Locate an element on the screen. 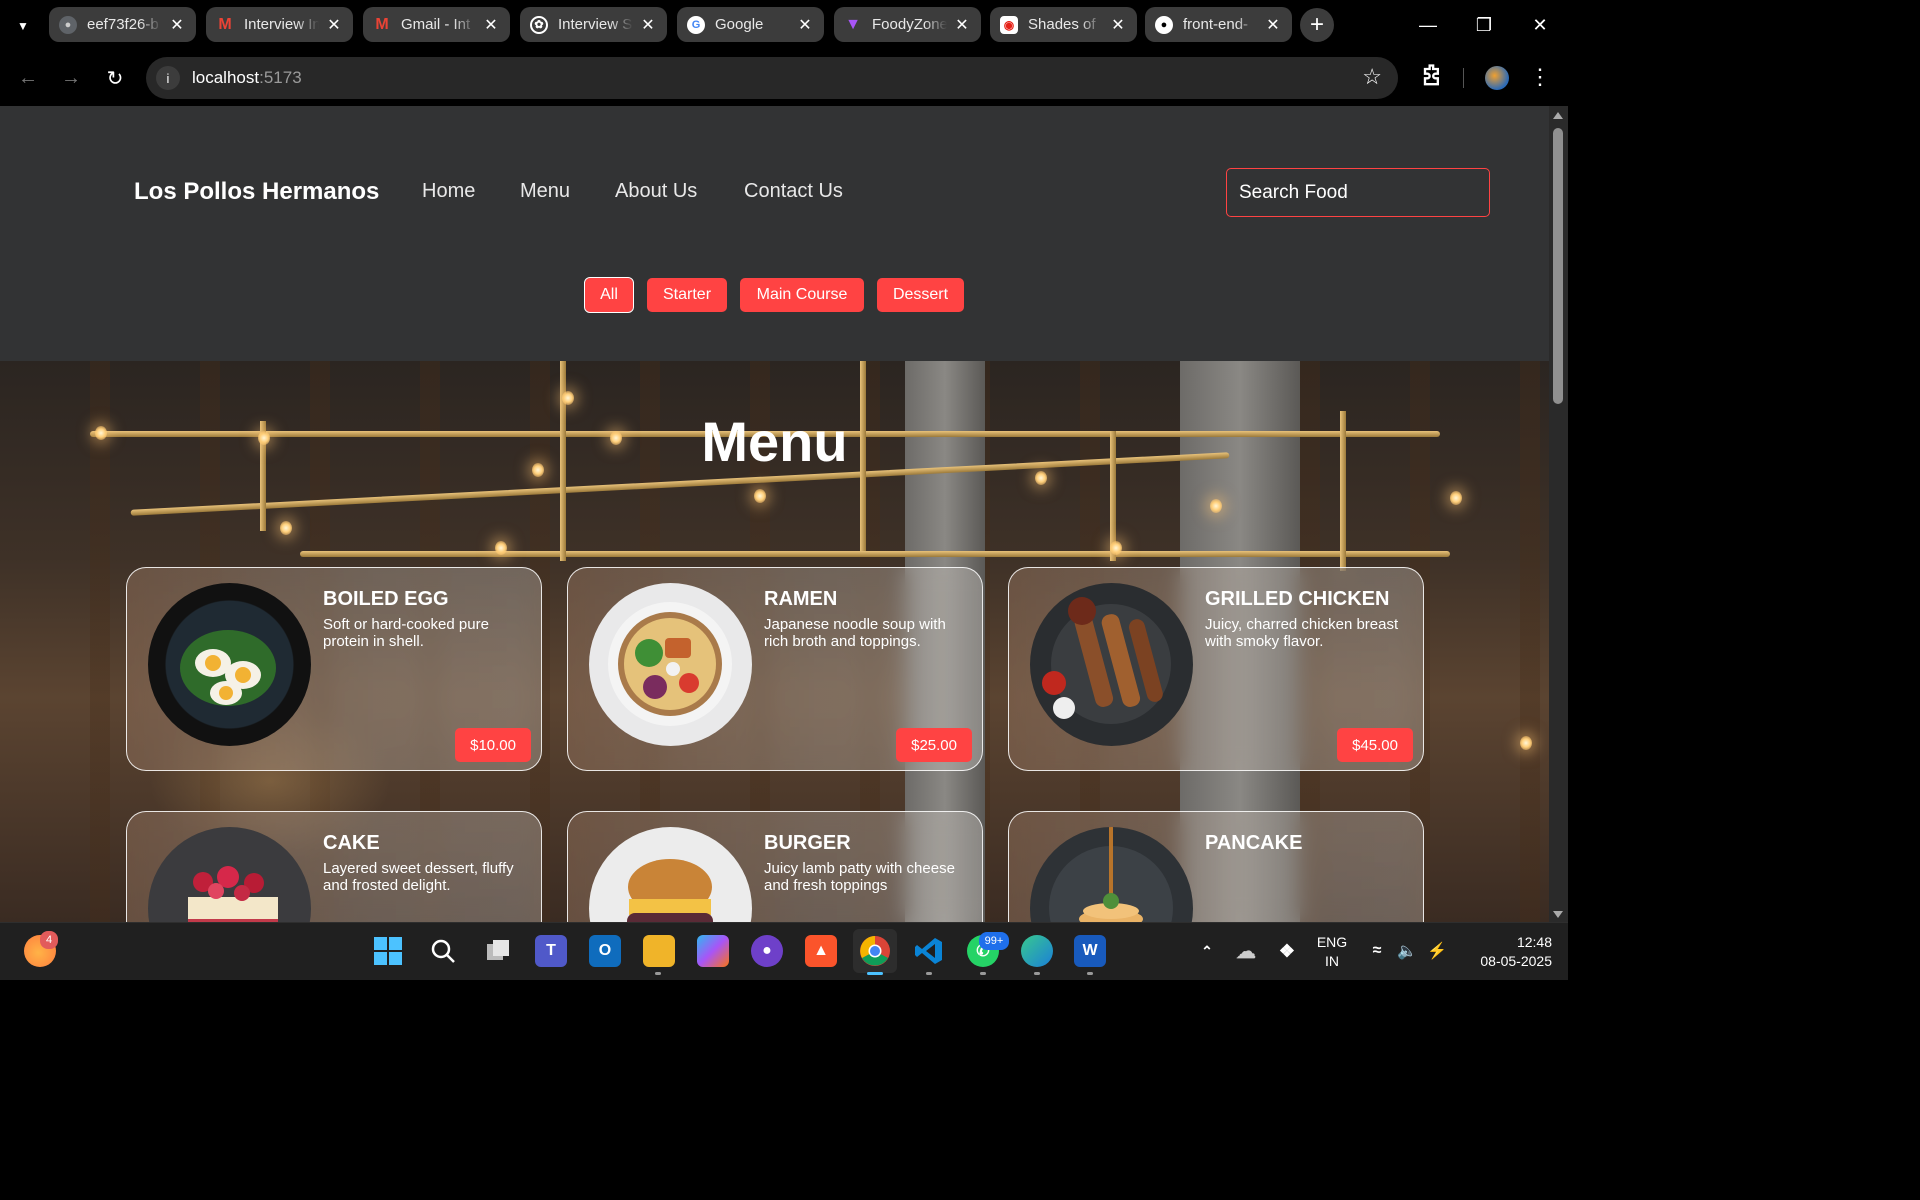  clock-date: 08-05-2025 is located at coordinates (1516, 961).